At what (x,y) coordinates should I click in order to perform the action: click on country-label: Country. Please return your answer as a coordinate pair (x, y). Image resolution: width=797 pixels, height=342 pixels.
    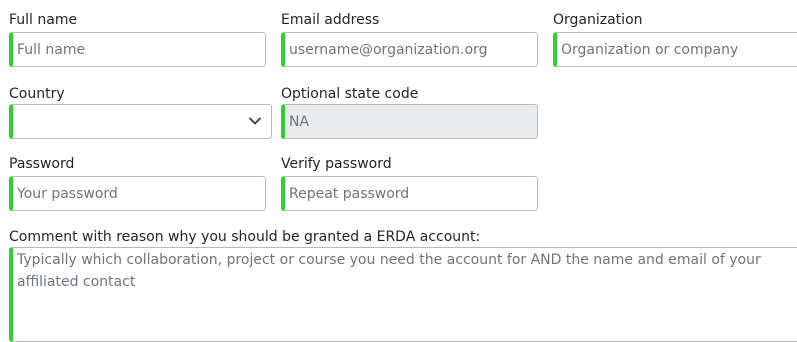
    Looking at the image, I should click on (37, 94).